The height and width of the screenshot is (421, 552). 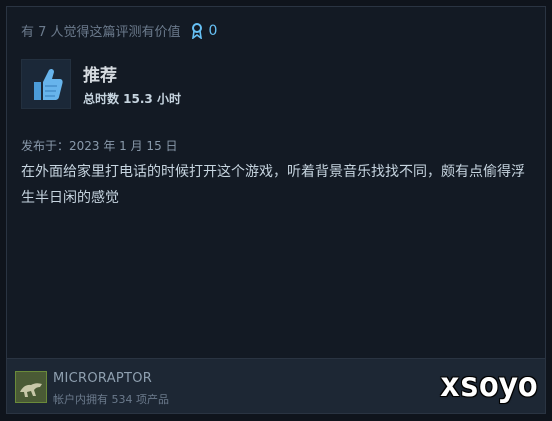 I want to click on helpful-text: 有 7 人觉得这篇评测有价值, so click(x=101, y=32).